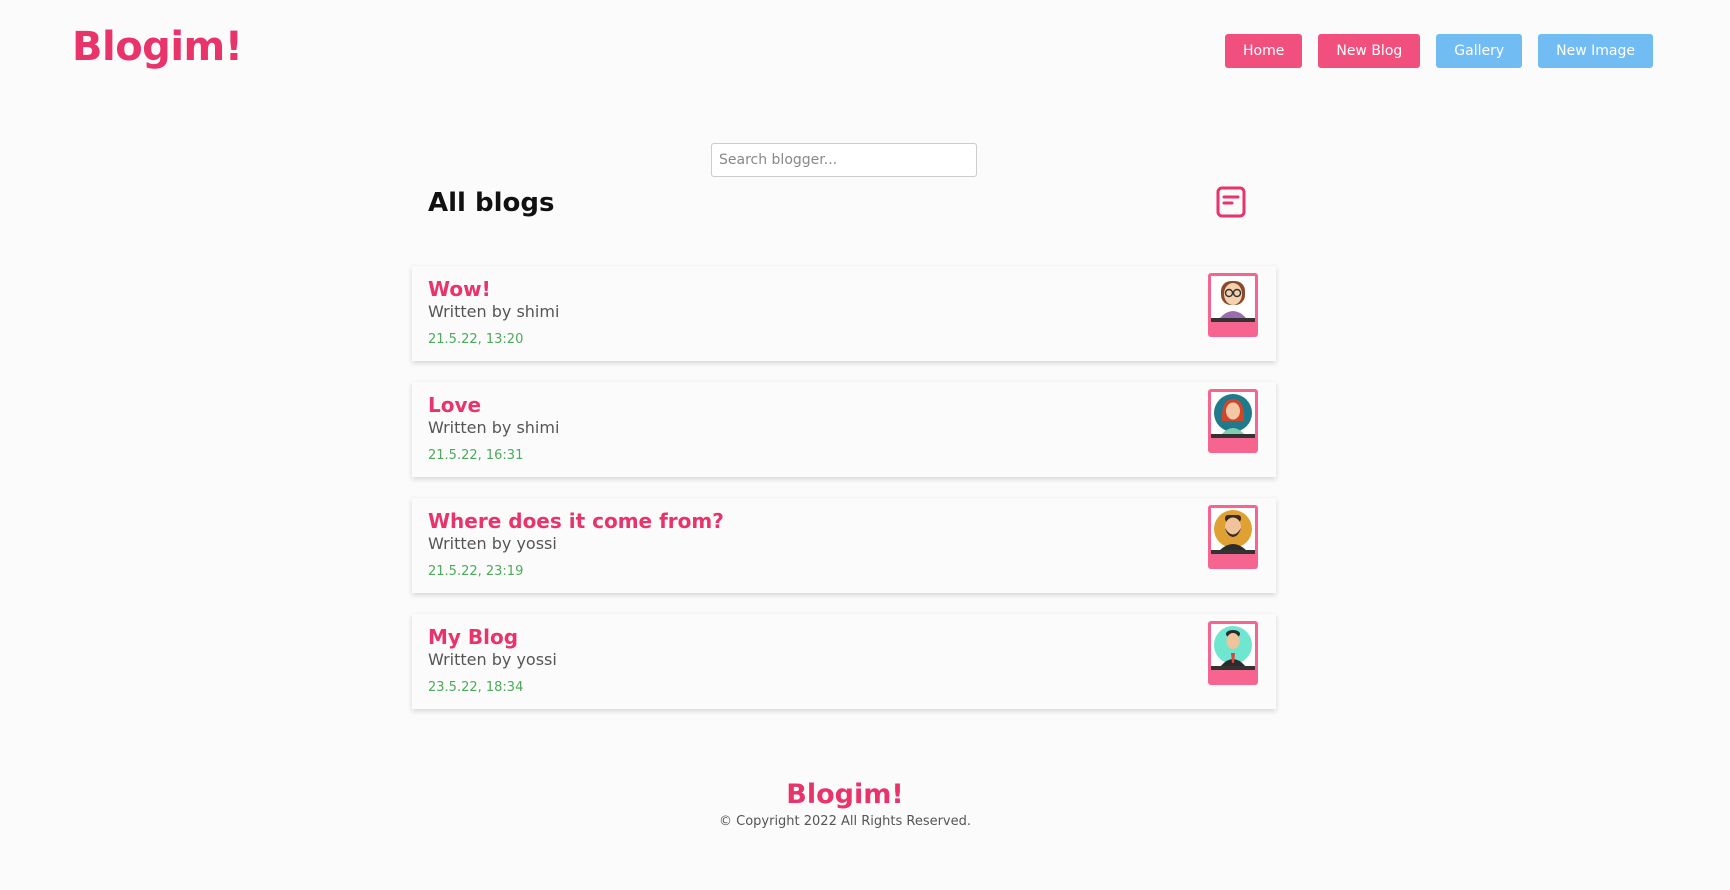 This screenshot has height=890, width=1730. What do you see at coordinates (845, 821) in the screenshot?
I see `footer-copyright: © Copyright 2022 All Rights Reserved.` at bounding box center [845, 821].